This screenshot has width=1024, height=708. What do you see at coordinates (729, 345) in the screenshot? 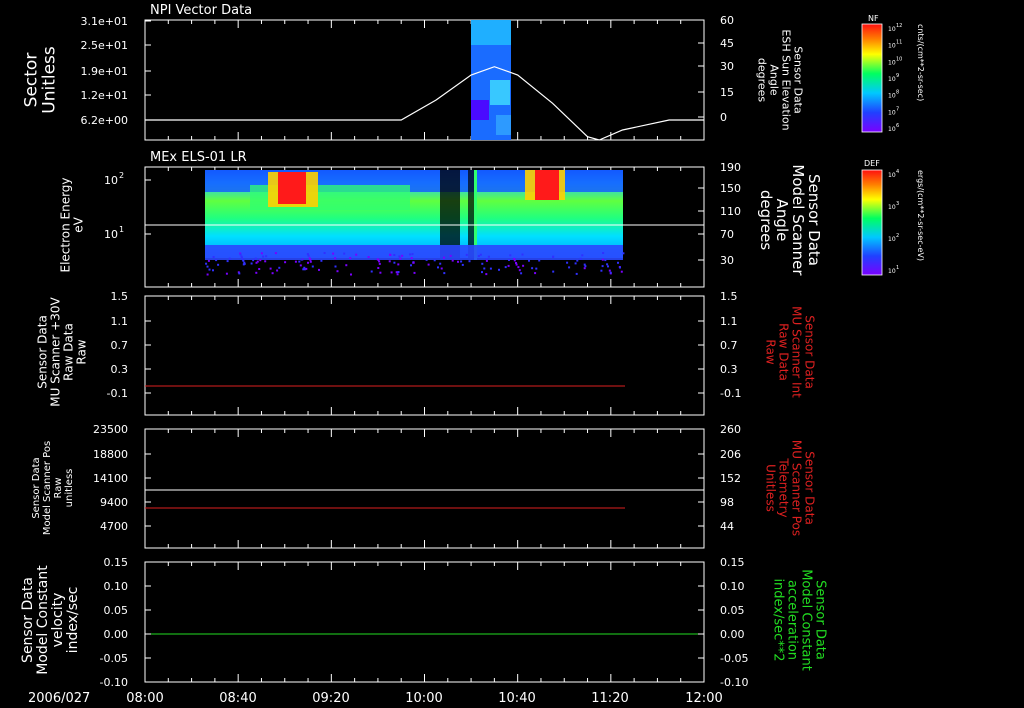
I see `panel-3-right-tick: 0.7` at bounding box center [729, 345].